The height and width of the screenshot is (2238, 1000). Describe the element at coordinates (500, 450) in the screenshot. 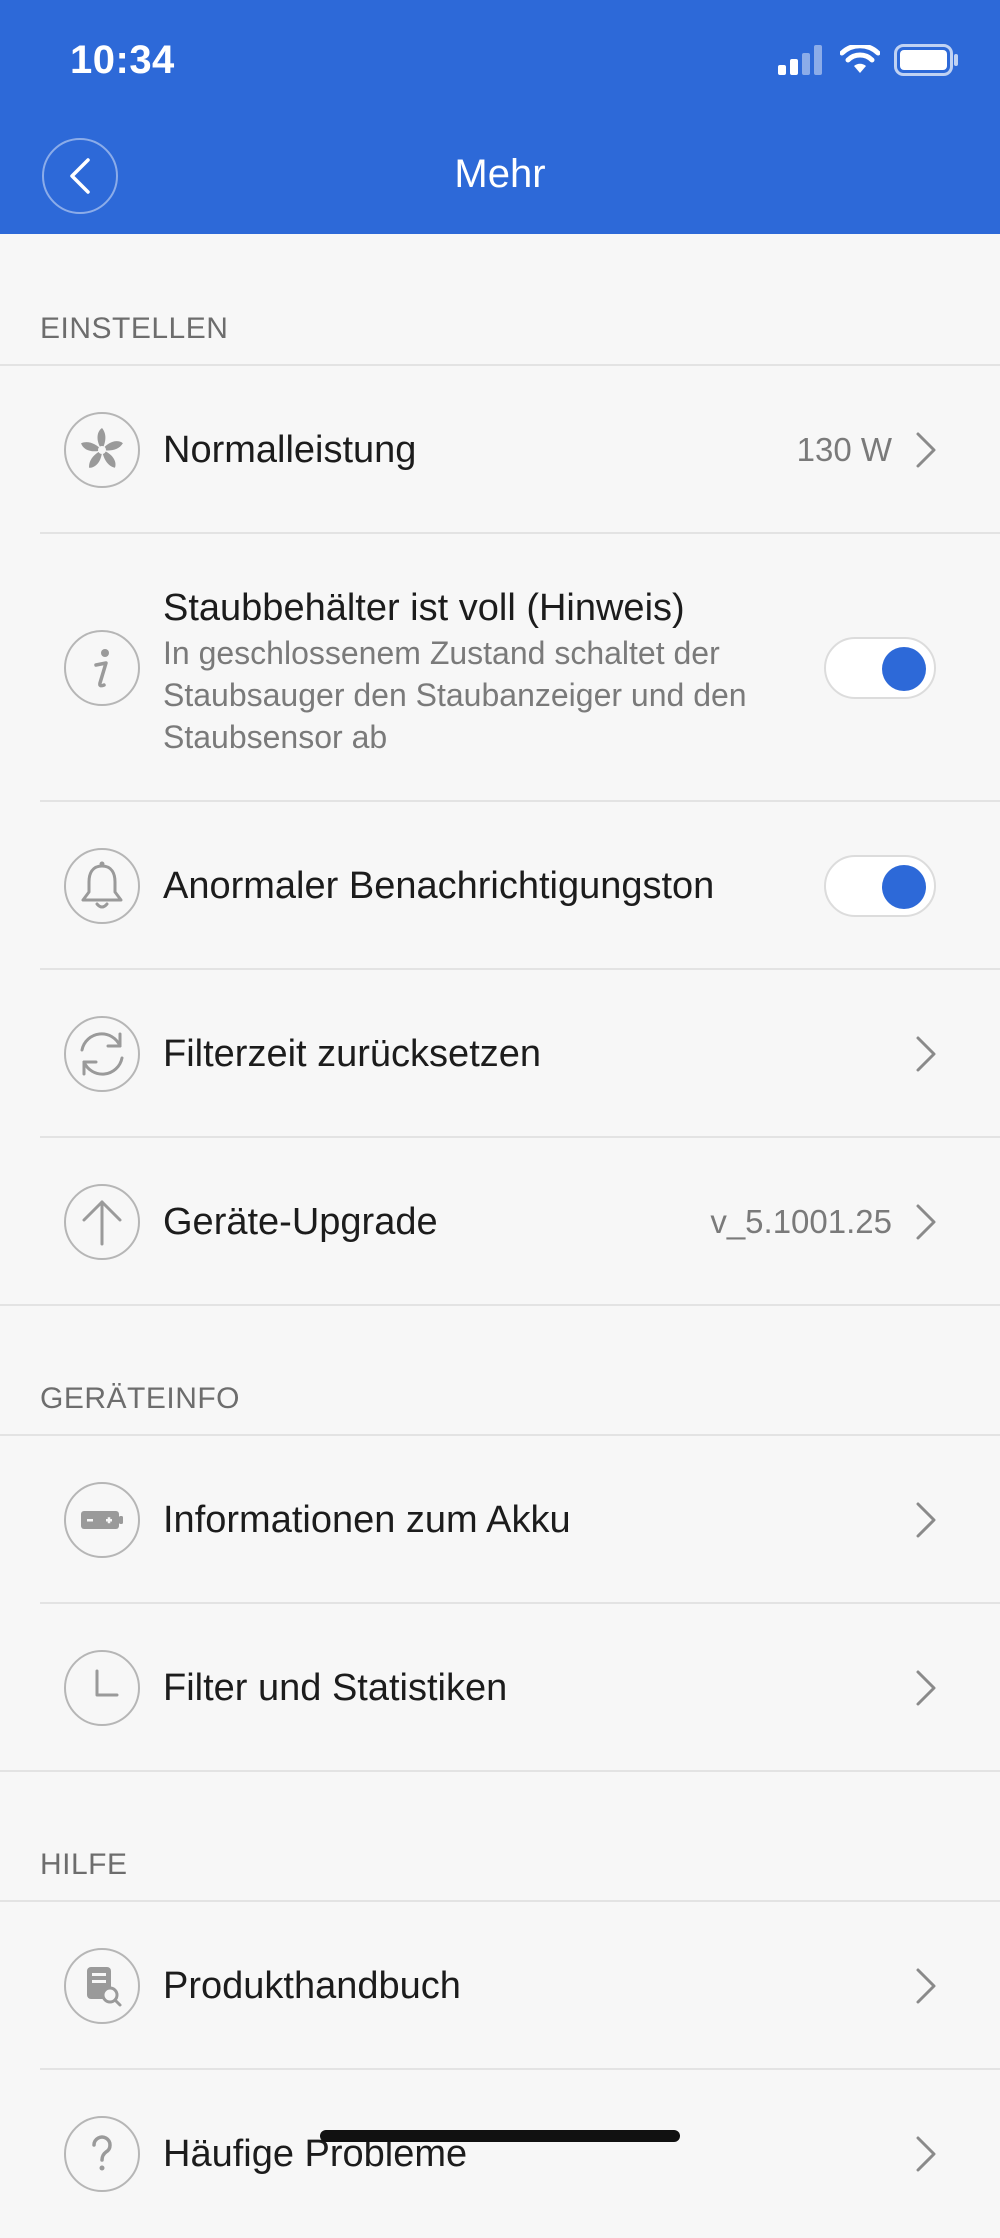

I see `row-normal-power: Normalleistung 130 W` at that location.